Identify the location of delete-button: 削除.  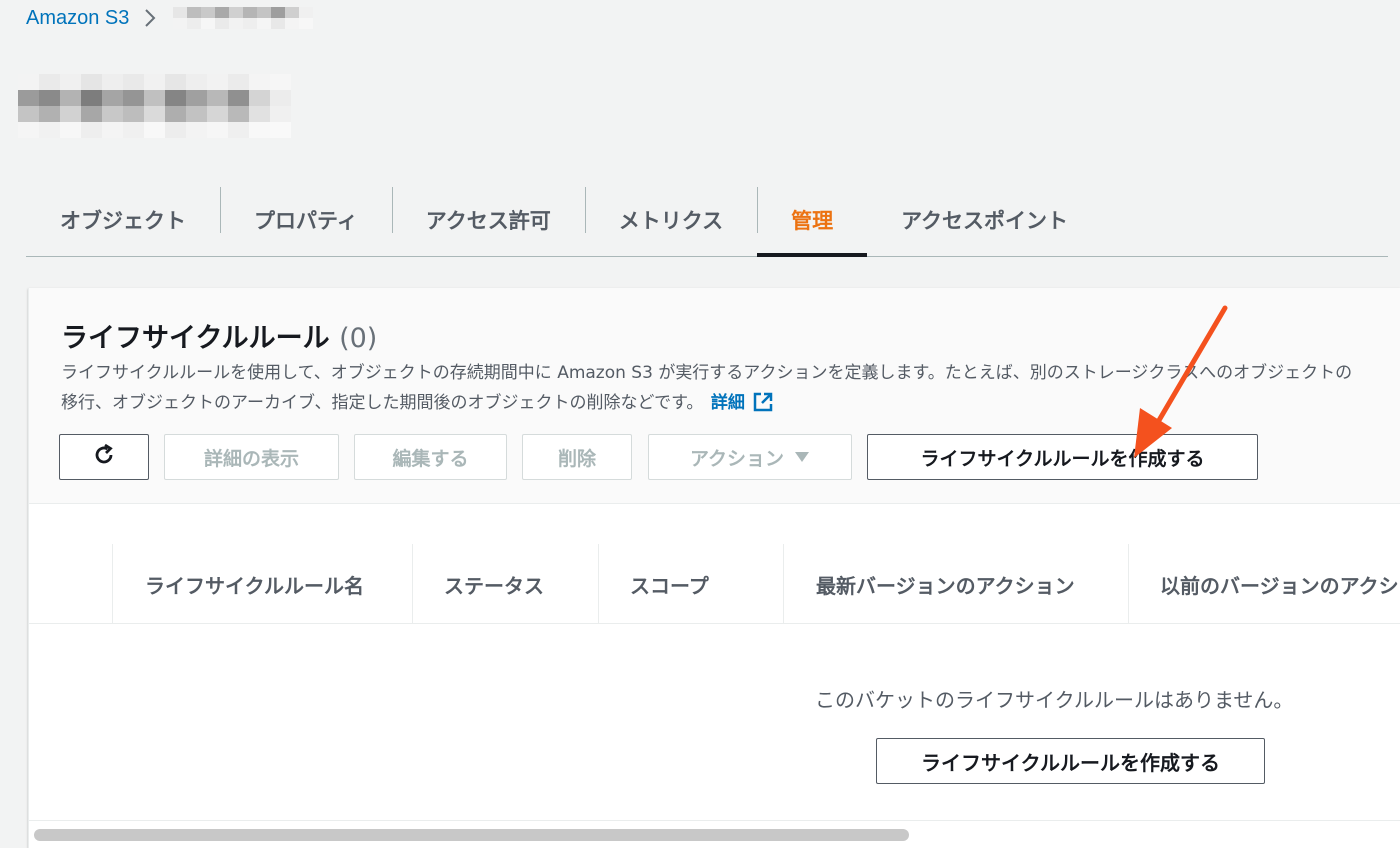
(577, 457).